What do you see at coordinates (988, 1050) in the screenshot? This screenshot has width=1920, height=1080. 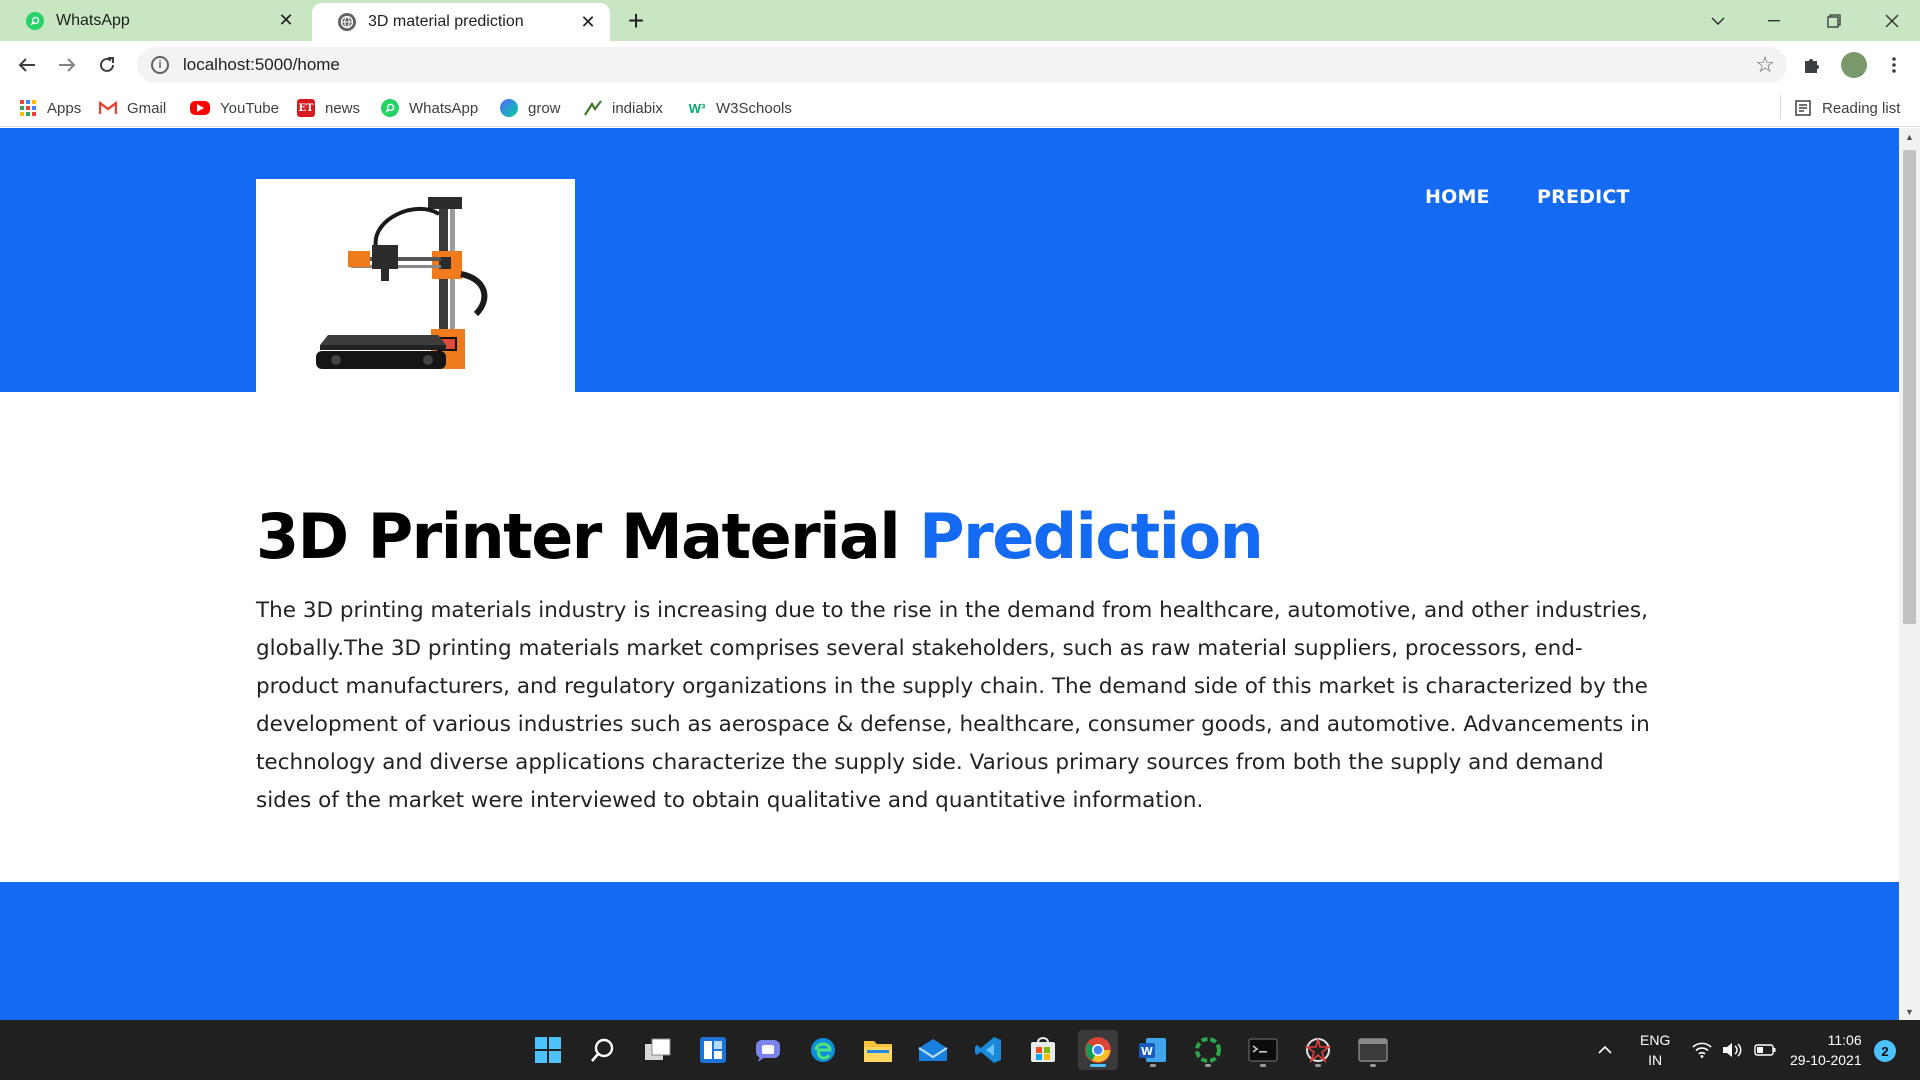 I see `vscode-icon` at bounding box center [988, 1050].